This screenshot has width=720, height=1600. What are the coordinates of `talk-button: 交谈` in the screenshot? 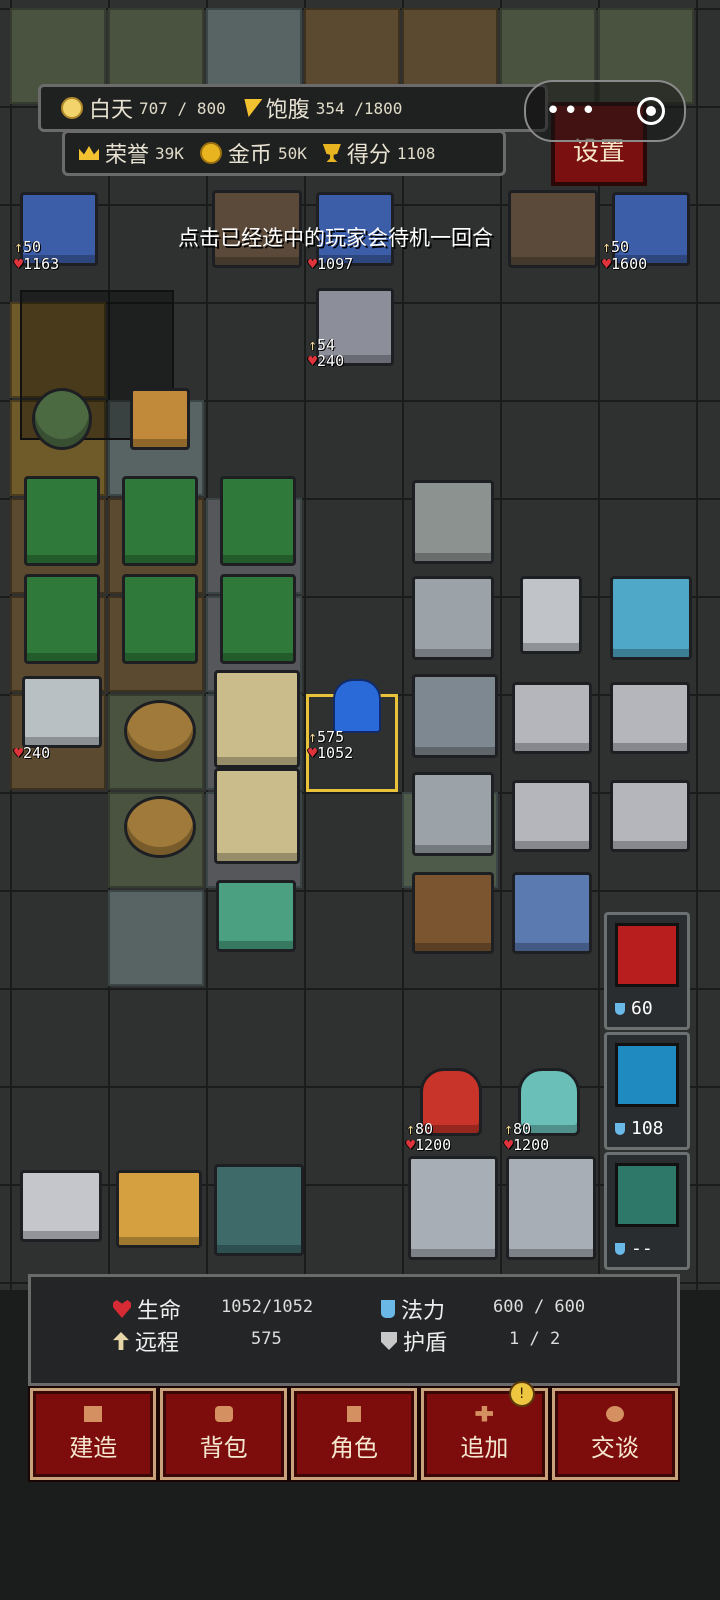 It's located at (615, 1434).